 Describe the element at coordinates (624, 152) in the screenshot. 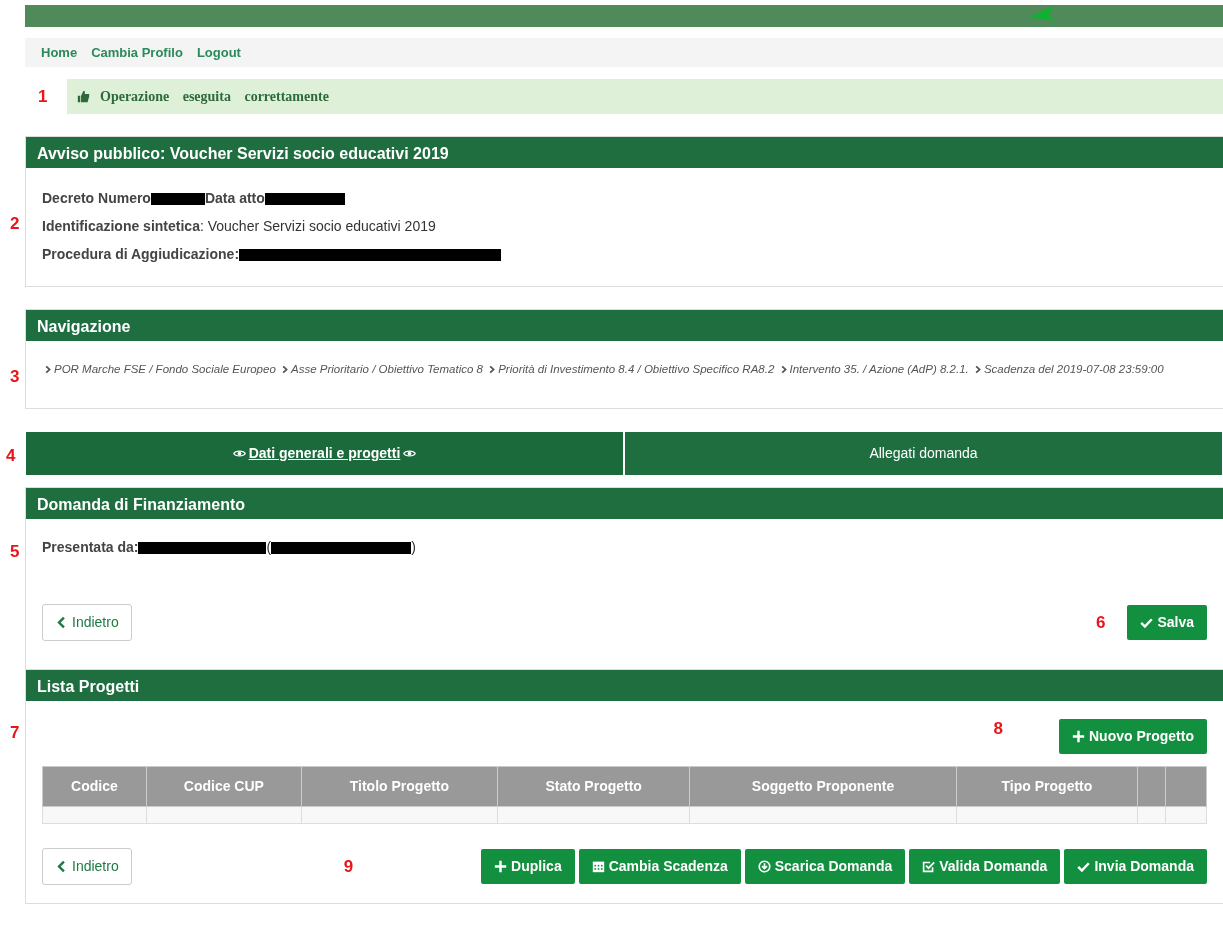

I see `panel-header: Avviso pubblico: Voucher Servizi socio educativi 2019` at that location.